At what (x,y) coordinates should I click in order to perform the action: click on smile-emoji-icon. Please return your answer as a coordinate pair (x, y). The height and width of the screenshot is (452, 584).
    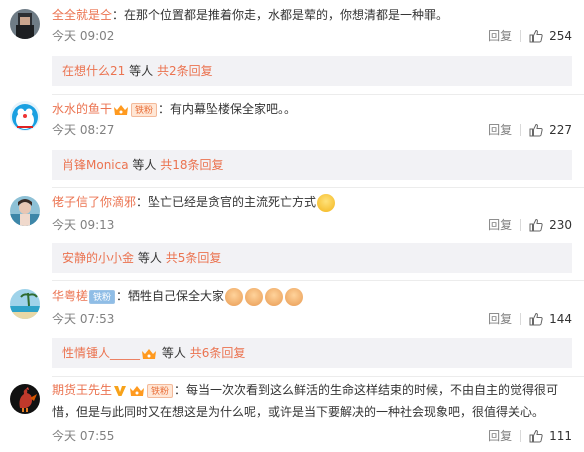
    Looking at the image, I should click on (326, 202).